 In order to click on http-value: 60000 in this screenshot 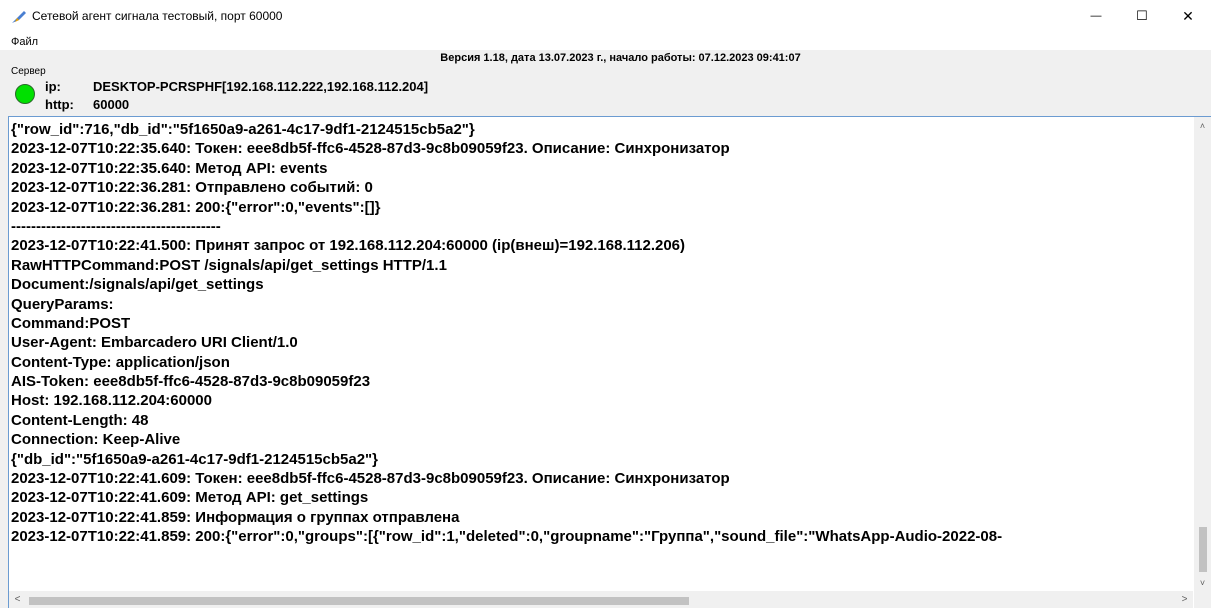, I will do `click(111, 104)`.